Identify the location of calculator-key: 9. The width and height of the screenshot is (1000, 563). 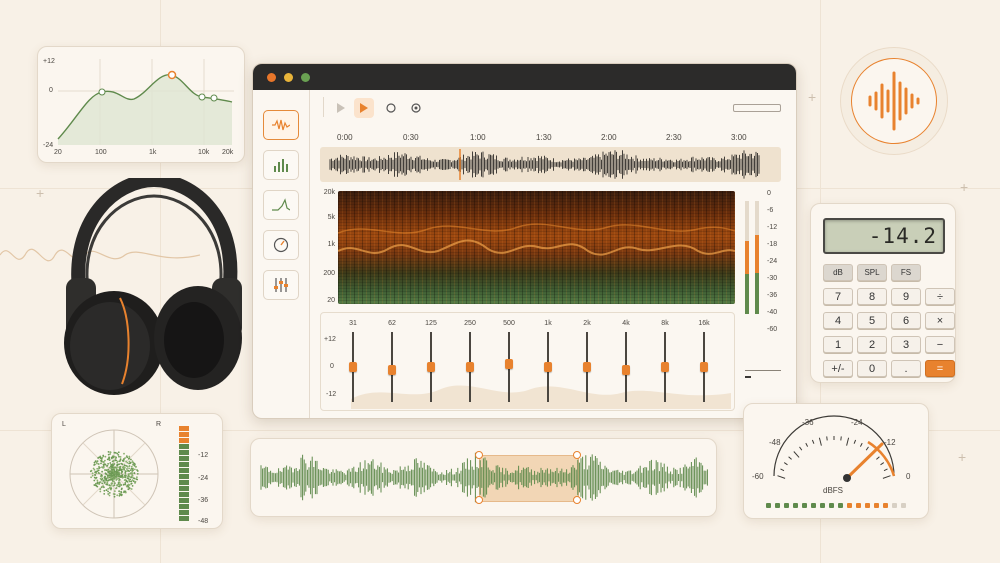
(906, 296).